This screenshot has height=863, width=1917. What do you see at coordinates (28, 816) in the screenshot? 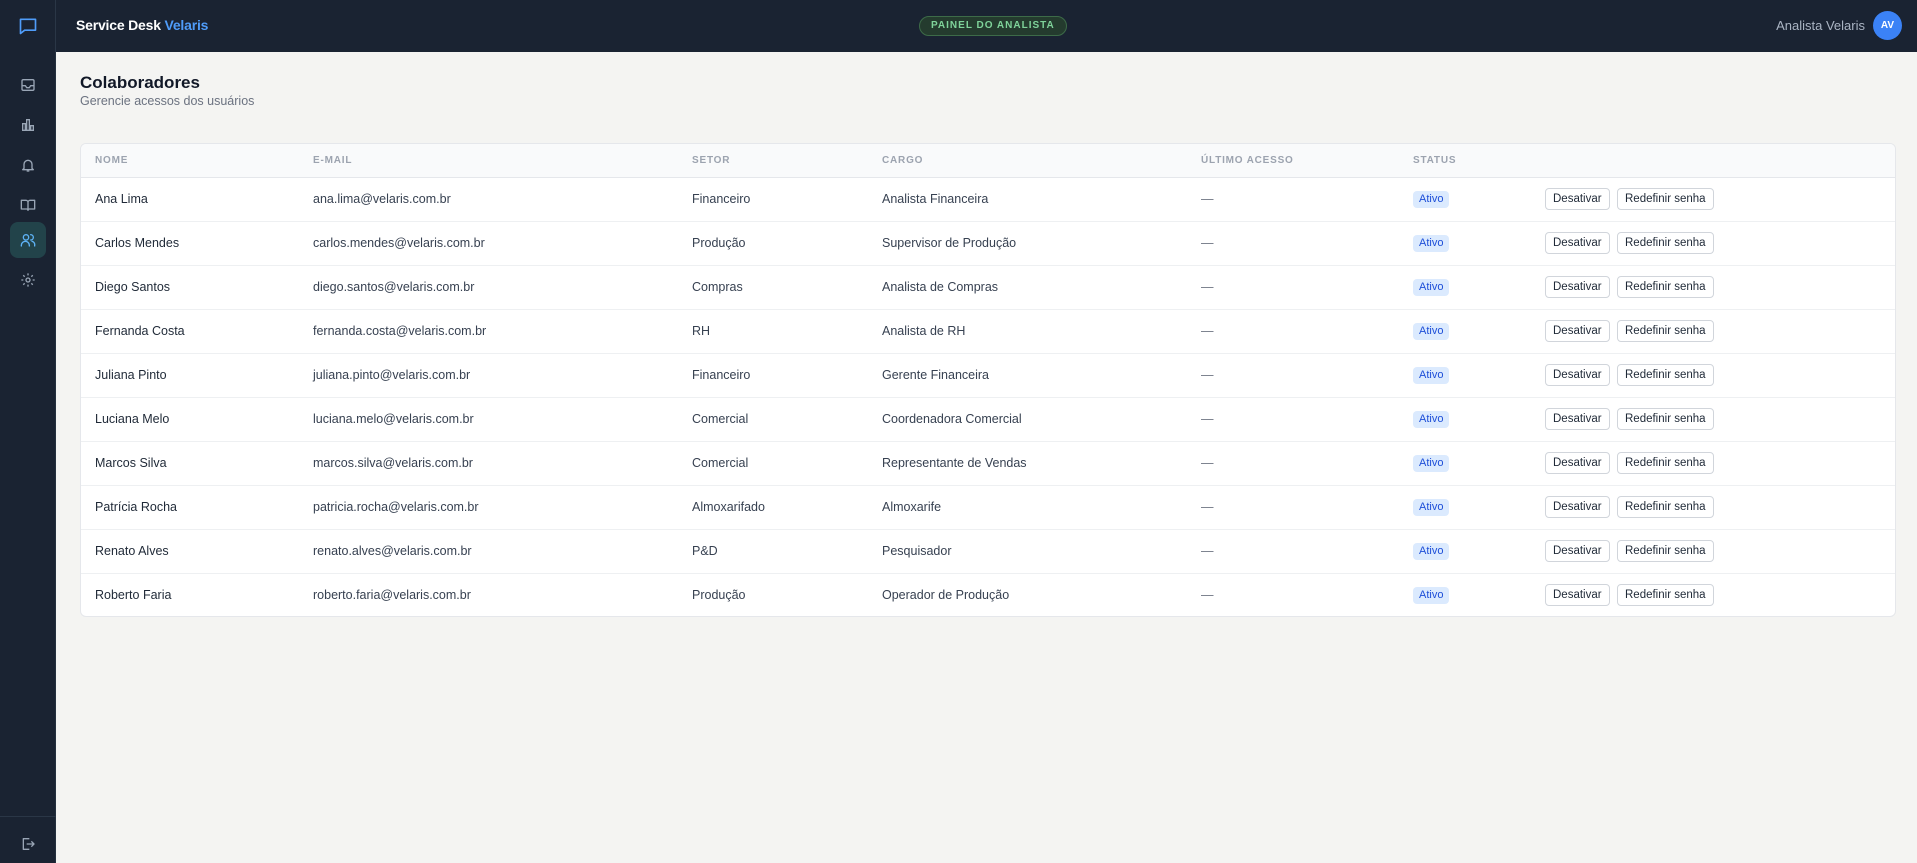
I see `sidebar-divider` at bounding box center [28, 816].